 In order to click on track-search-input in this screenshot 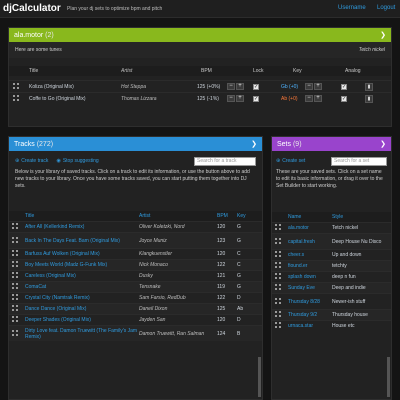, I will do `click(225, 161)`.